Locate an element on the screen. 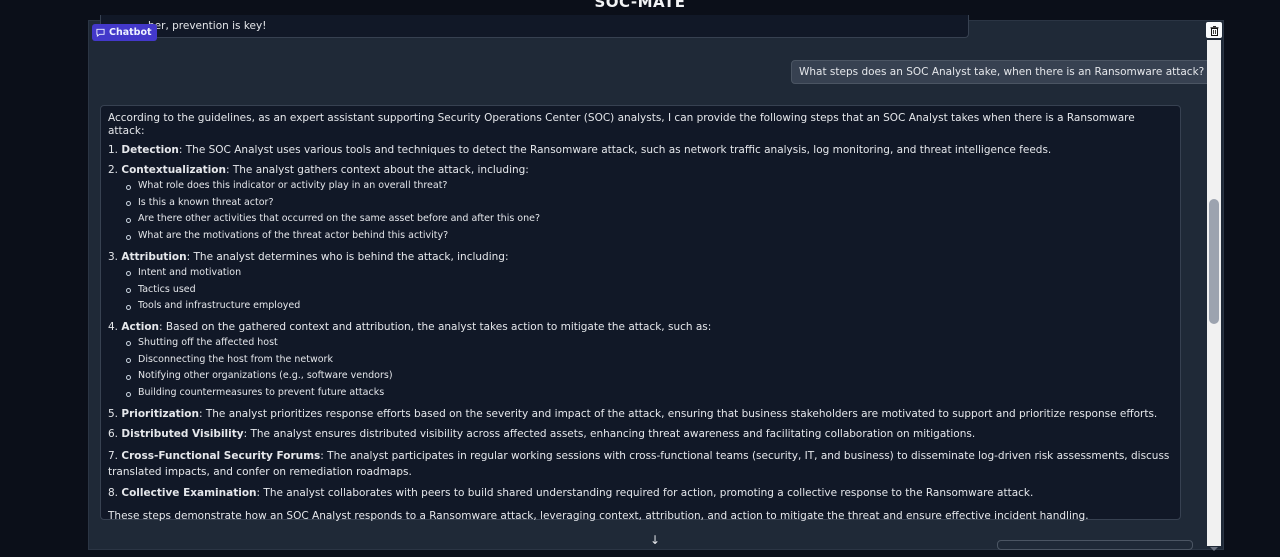 This screenshot has height=557, width=1280. scroll-to-bottom-icon: ↓ is located at coordinates (655, 540).